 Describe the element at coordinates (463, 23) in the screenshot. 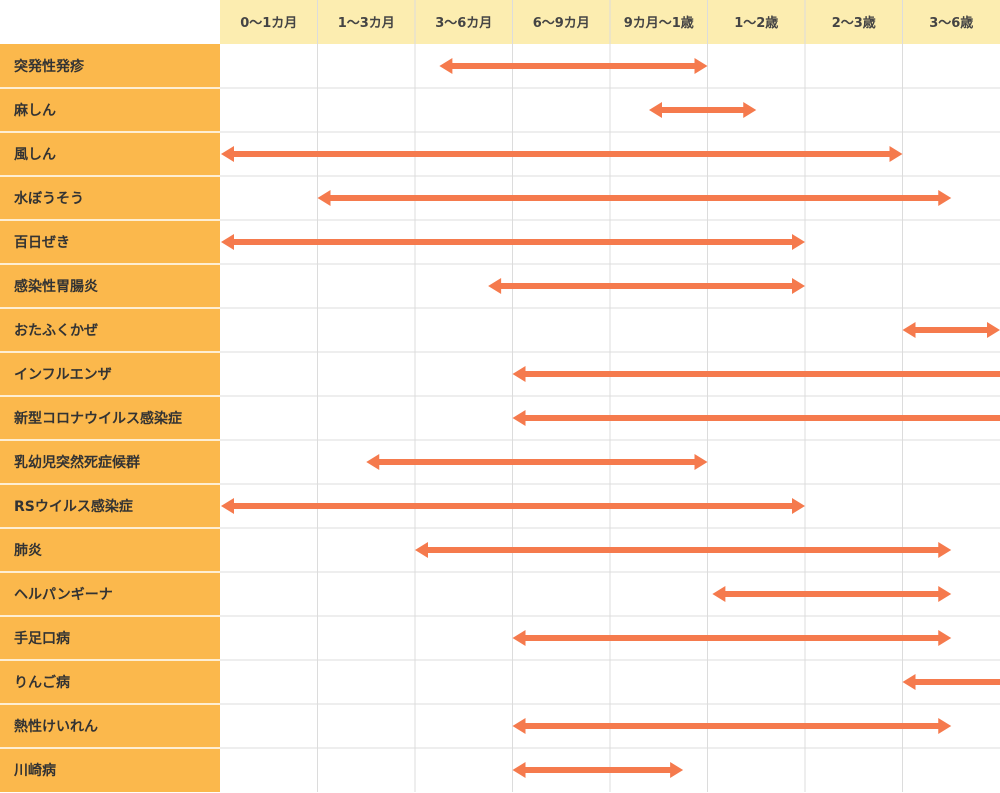

I see `column-header: 3〜6カ月` at that location.